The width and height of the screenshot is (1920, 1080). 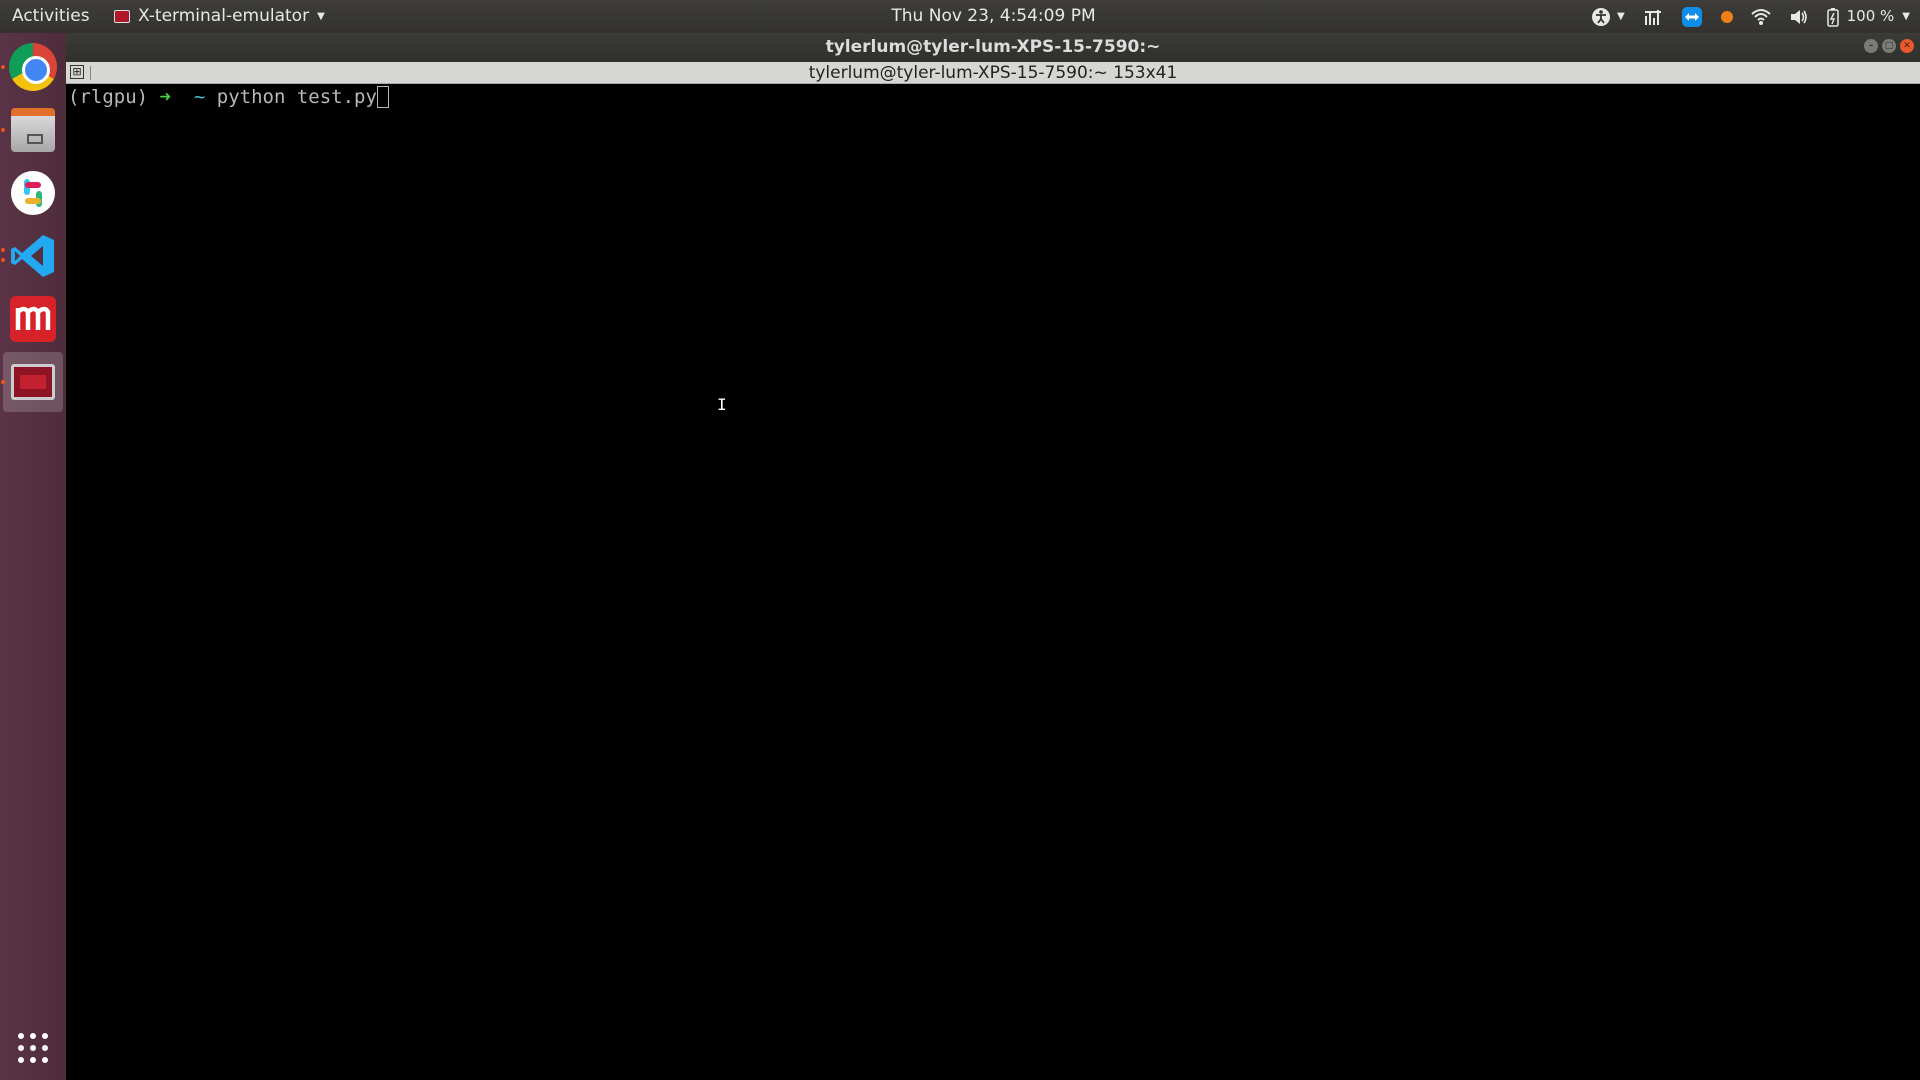 What do you see at coordinates (1692, 17) in the screenshot?
I see `teamviewer-icon` at bounding box center [1692, 17].